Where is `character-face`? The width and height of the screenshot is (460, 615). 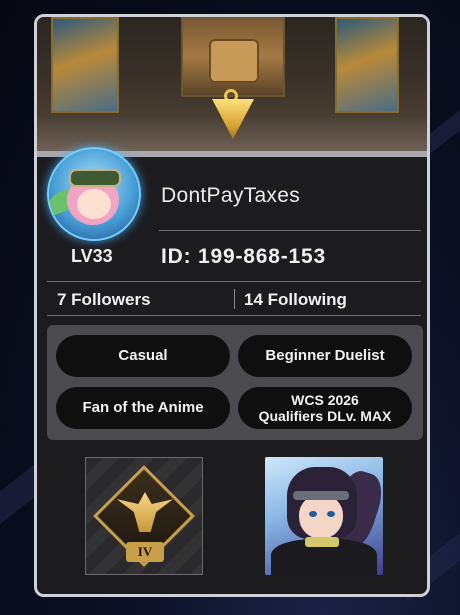 character-face is located at coordinates (321, 517).